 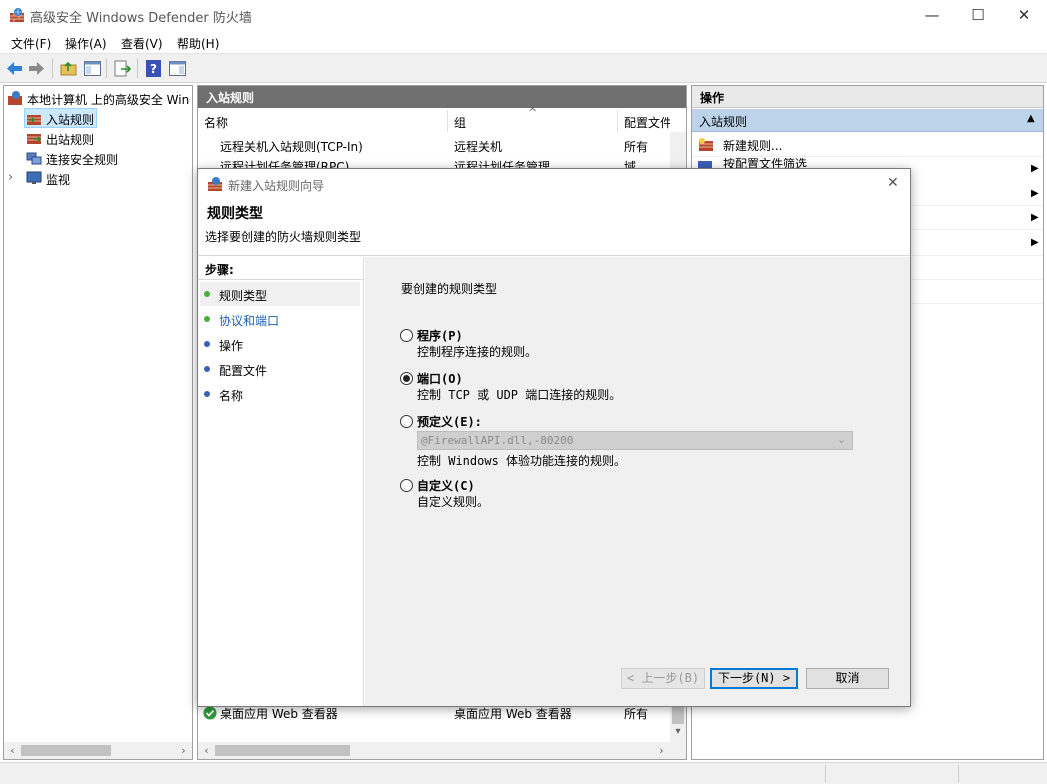 I want to click on step-label: 配置文件, so click(x=243, y=371).